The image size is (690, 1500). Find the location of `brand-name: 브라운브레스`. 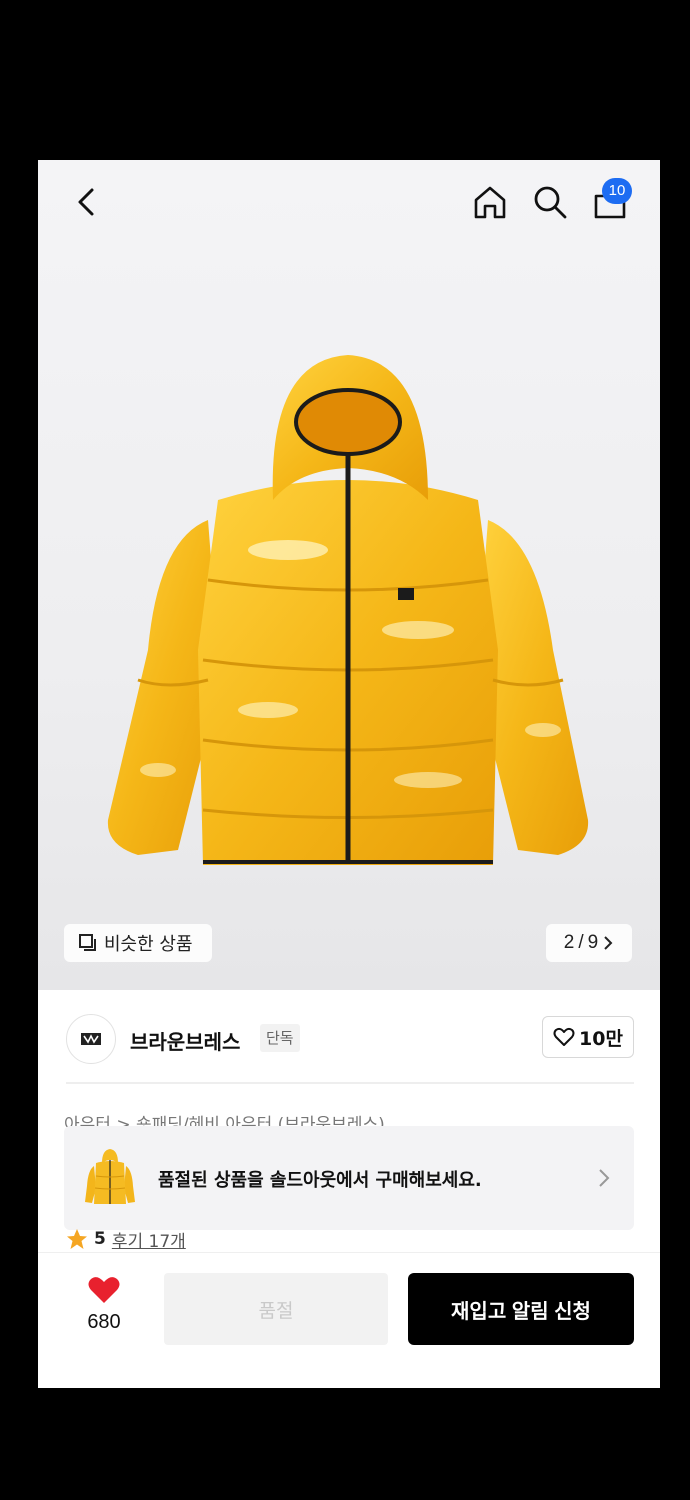

brand-name: 브라운브레스 is located at coordinates (185, 1040).